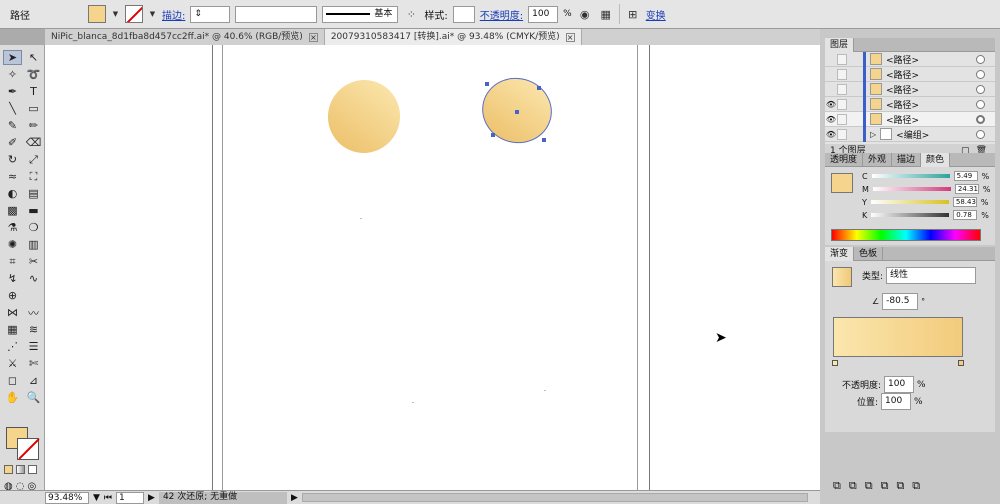 The height and width of the screenshot is (504, 1000). I want to click on magenta-slider, so click(911, 189).